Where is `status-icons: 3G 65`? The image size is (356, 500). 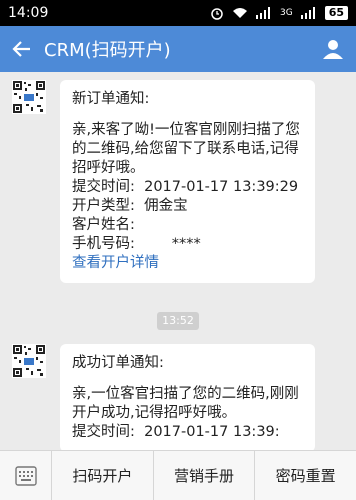
status-icons: 3G 65 is located at coordinates (279, 13).